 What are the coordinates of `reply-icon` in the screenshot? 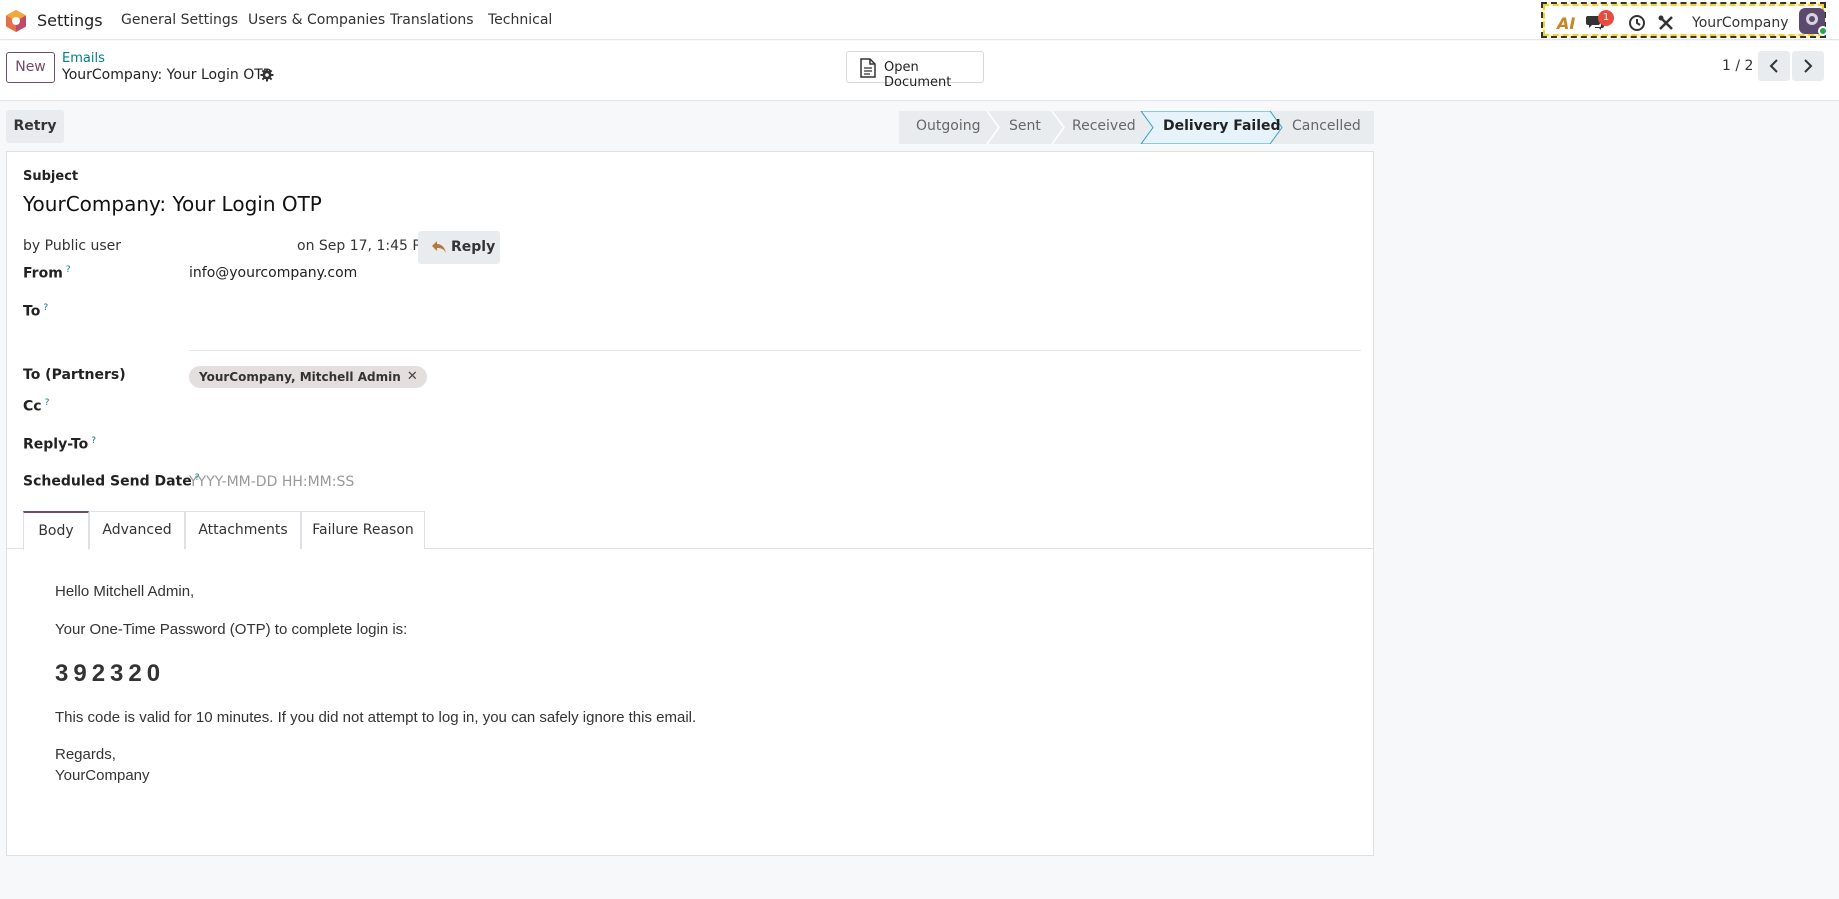 It's located at (439, 247).